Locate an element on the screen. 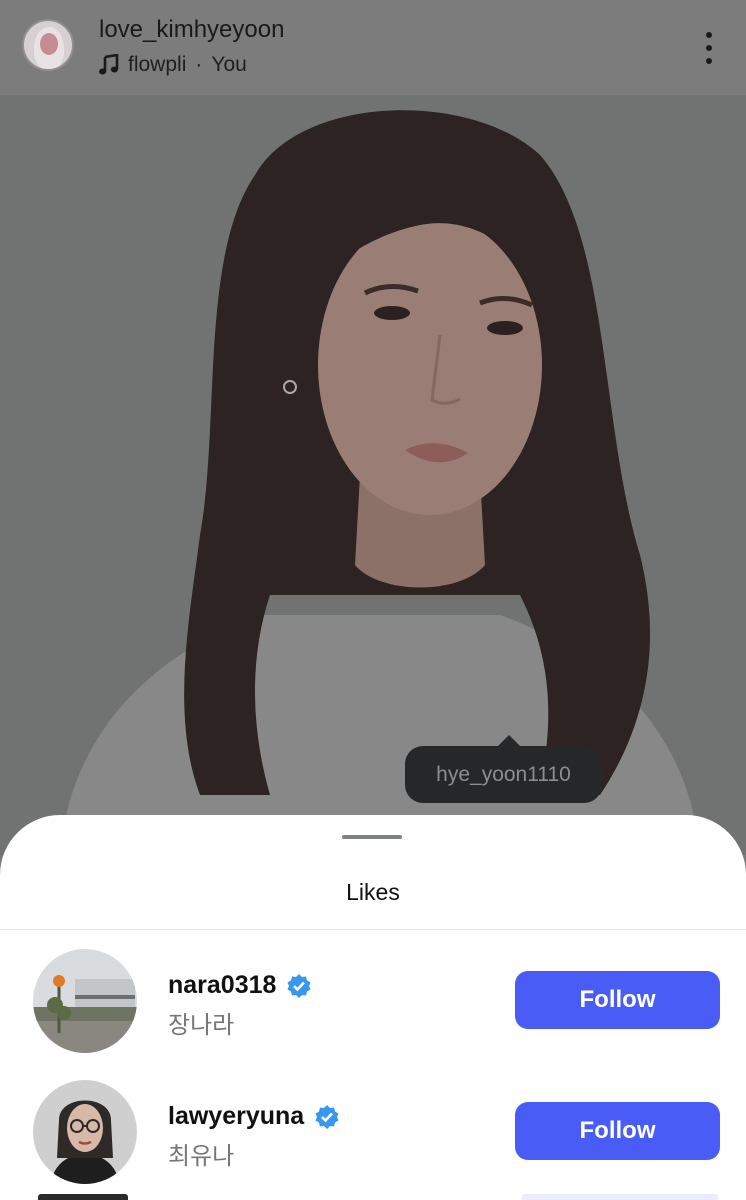 This screenshot has width=746, height=1200. next-list-item-peek is located at coordinates (373, 1197).